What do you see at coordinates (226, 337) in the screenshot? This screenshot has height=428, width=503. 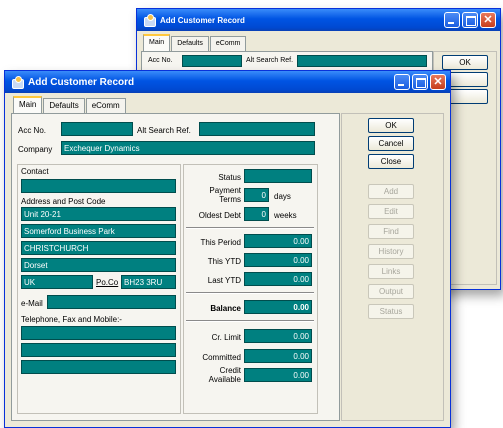 I see `cr-limit-label: Cr. Limit` at bounding box center [226, 337].